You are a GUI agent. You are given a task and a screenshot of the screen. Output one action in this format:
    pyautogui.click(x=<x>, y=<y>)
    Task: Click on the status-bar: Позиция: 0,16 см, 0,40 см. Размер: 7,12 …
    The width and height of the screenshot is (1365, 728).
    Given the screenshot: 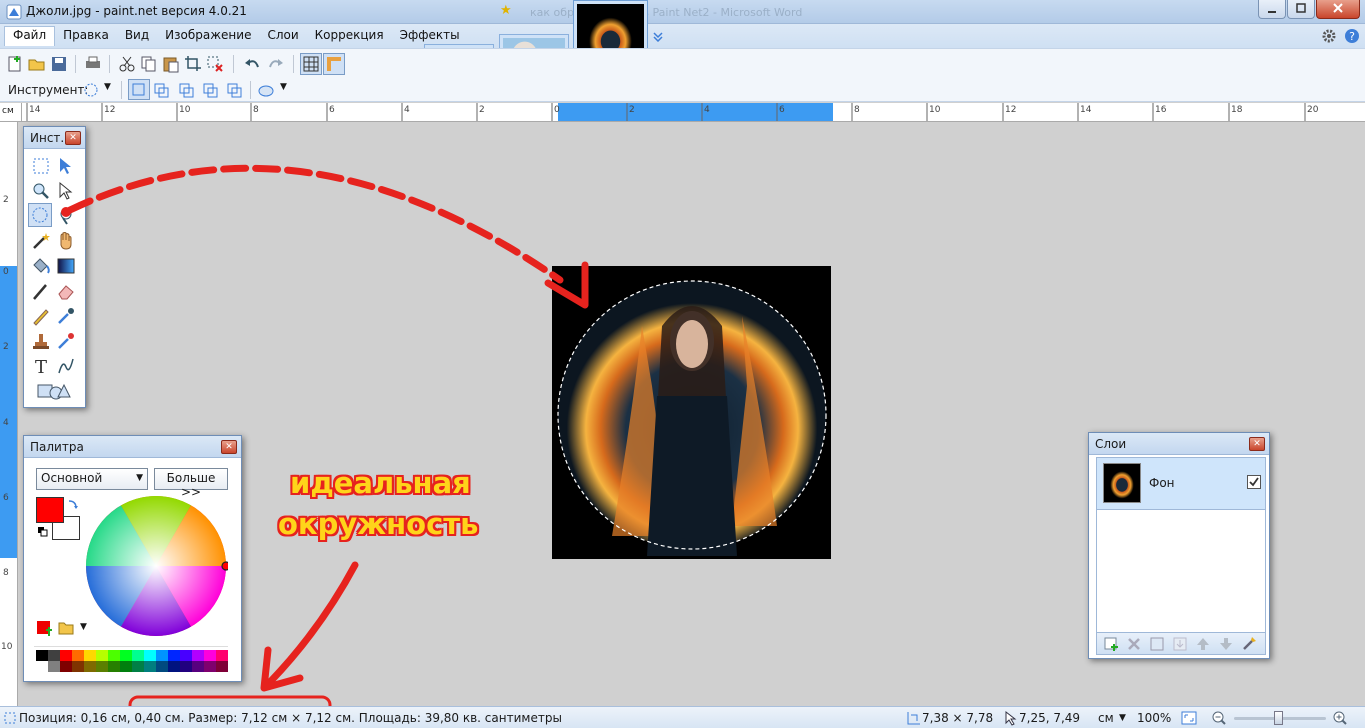 What is the action you would take?
    pyautogui.click(x=682, y=717)
    